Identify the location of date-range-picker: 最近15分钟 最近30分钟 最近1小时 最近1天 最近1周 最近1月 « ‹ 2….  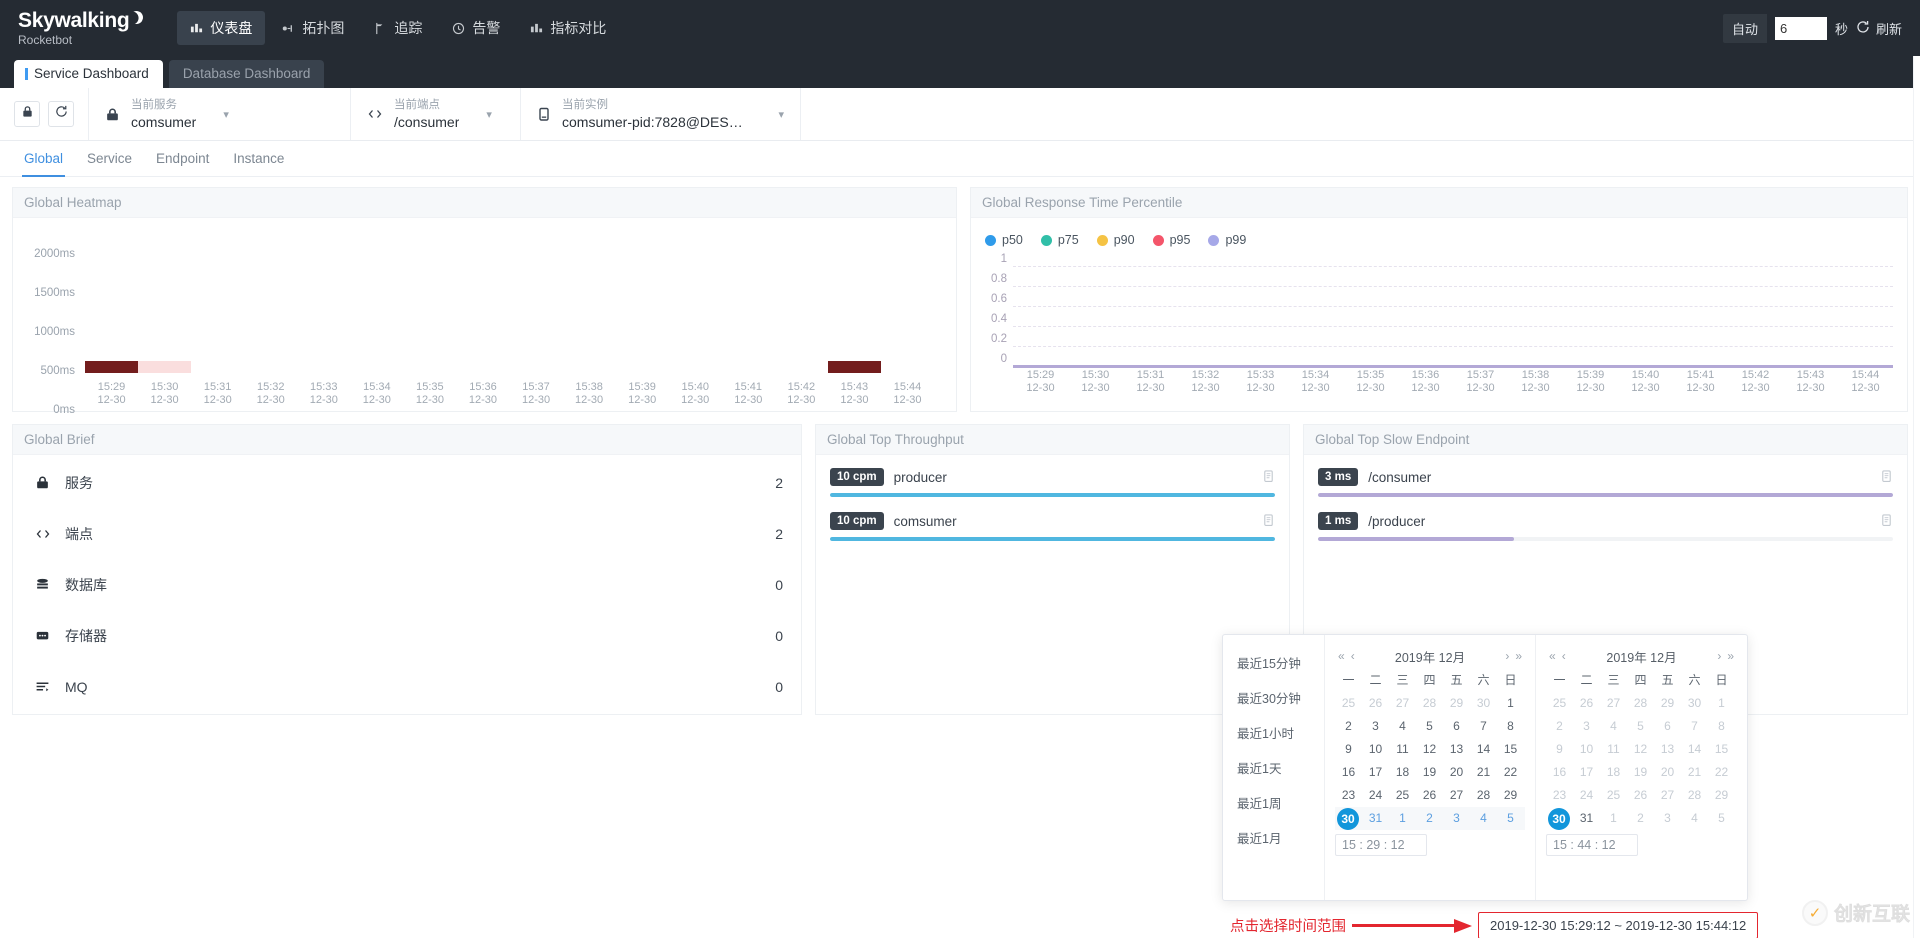
(1485, 767).